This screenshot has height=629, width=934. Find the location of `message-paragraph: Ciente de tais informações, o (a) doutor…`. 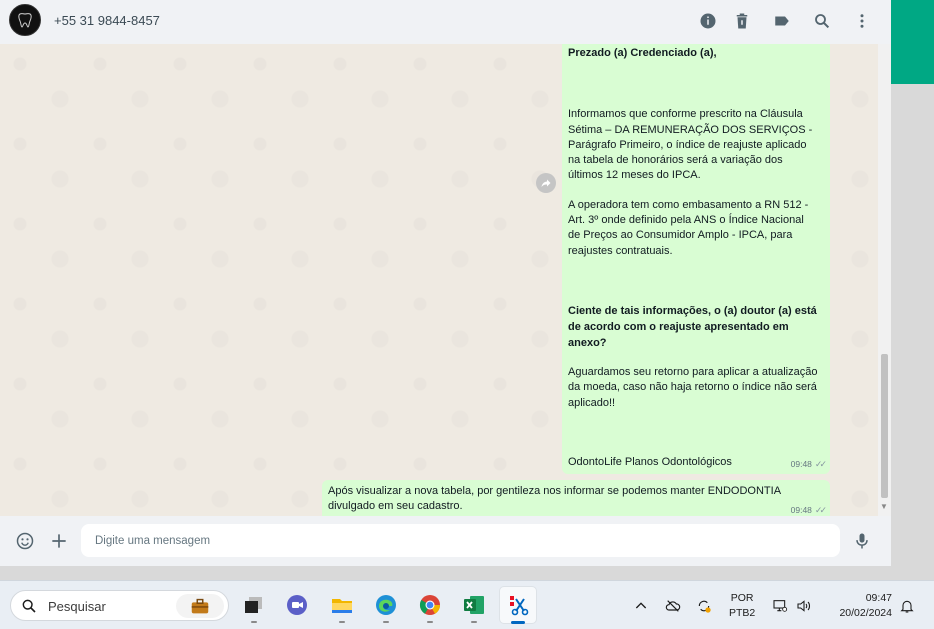

message-paragraph: Ciente de tais informações, o (a) doutor… is located at coordinates (692, 326).